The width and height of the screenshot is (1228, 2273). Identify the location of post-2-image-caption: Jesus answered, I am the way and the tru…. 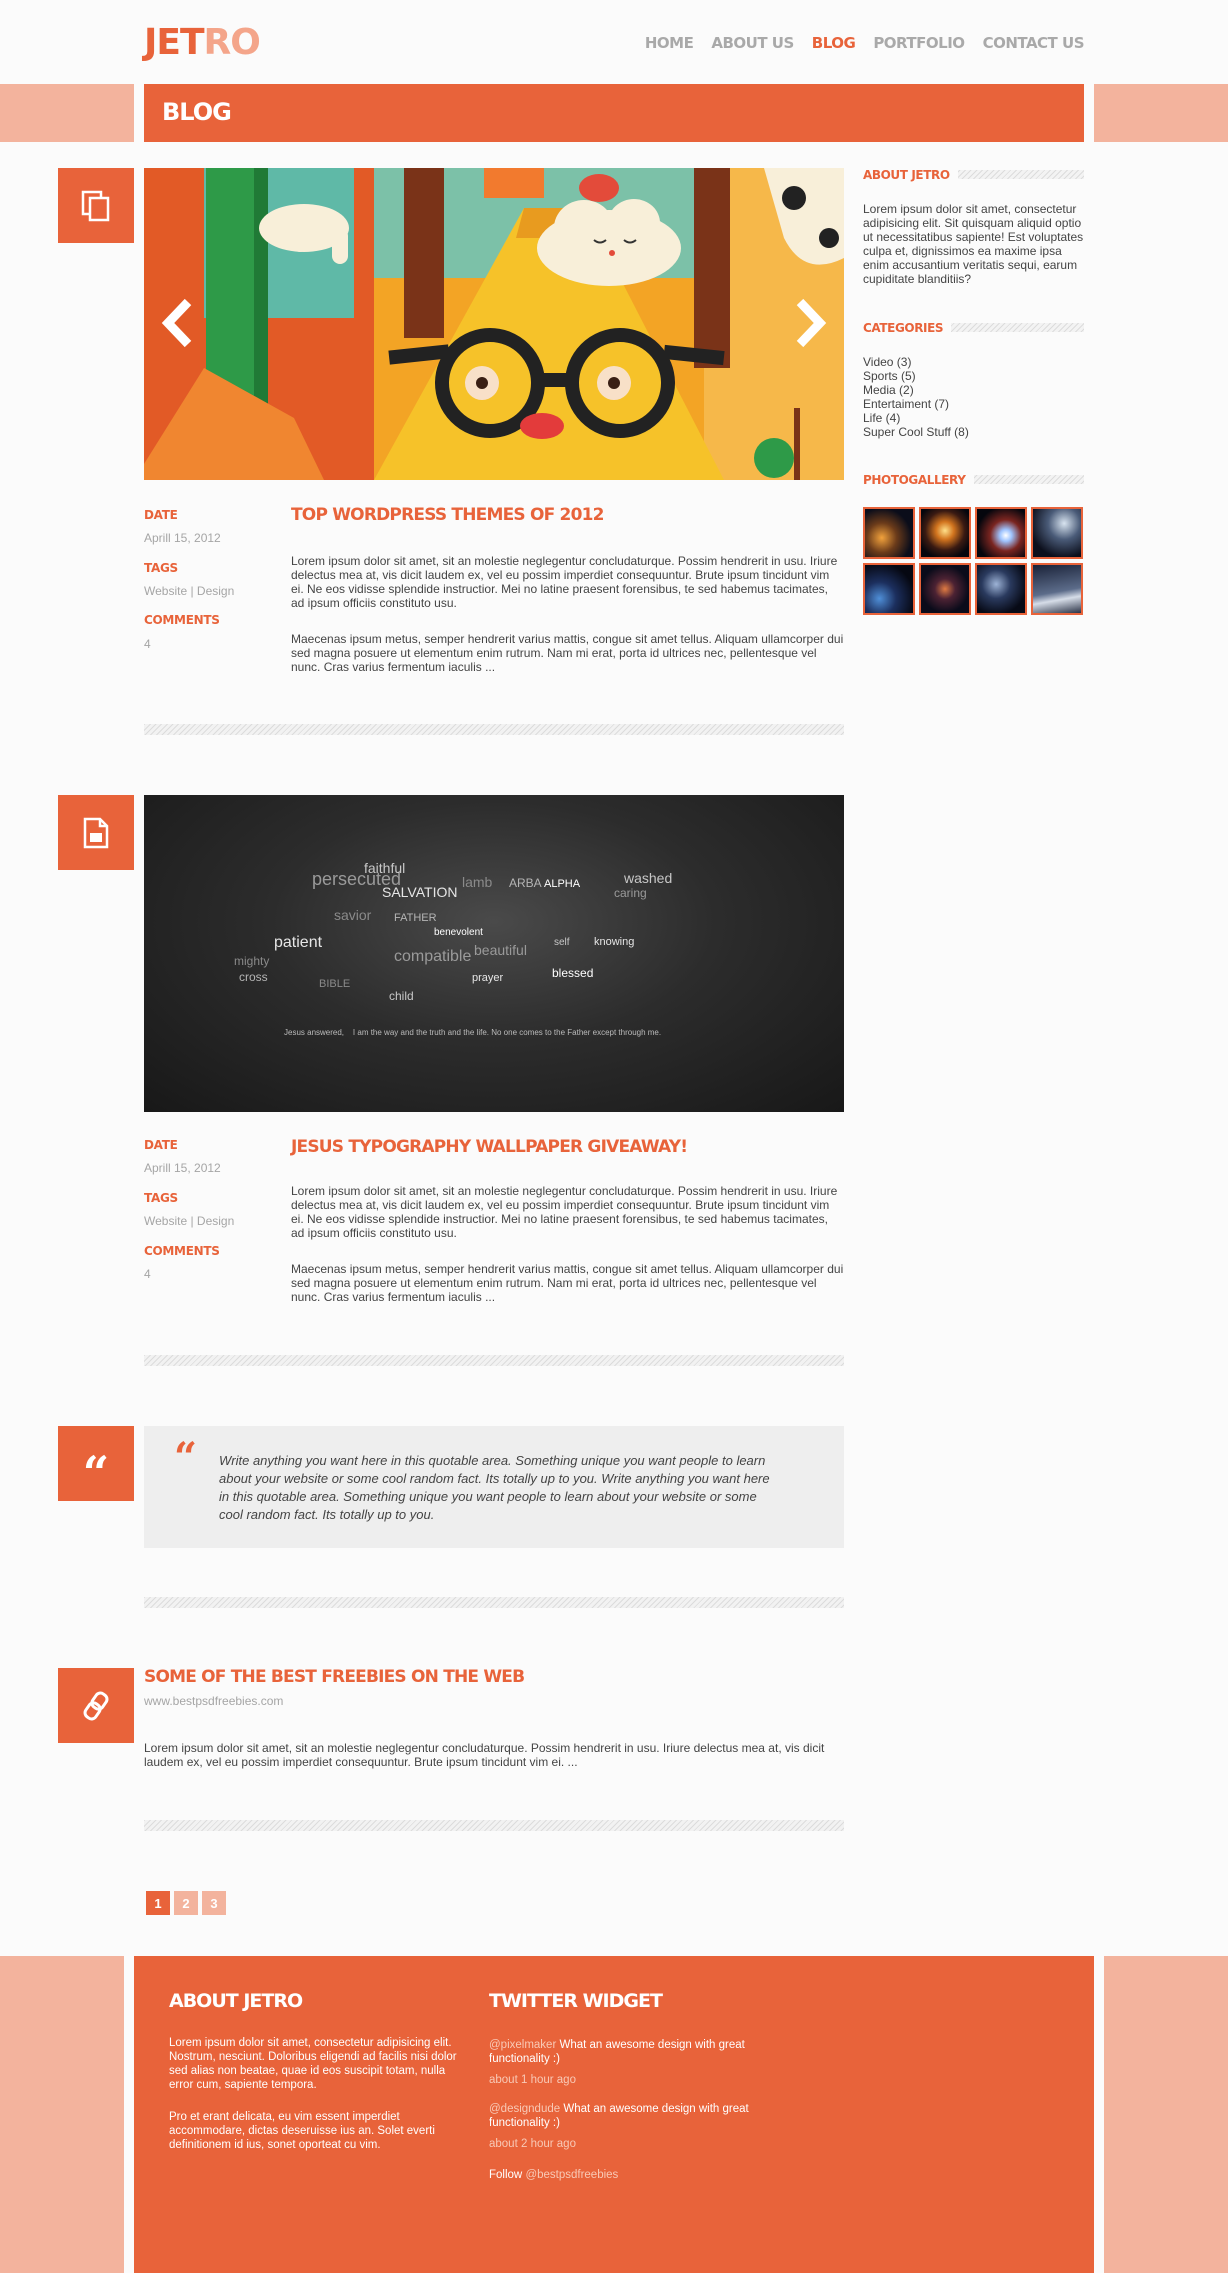
(473, 1032).